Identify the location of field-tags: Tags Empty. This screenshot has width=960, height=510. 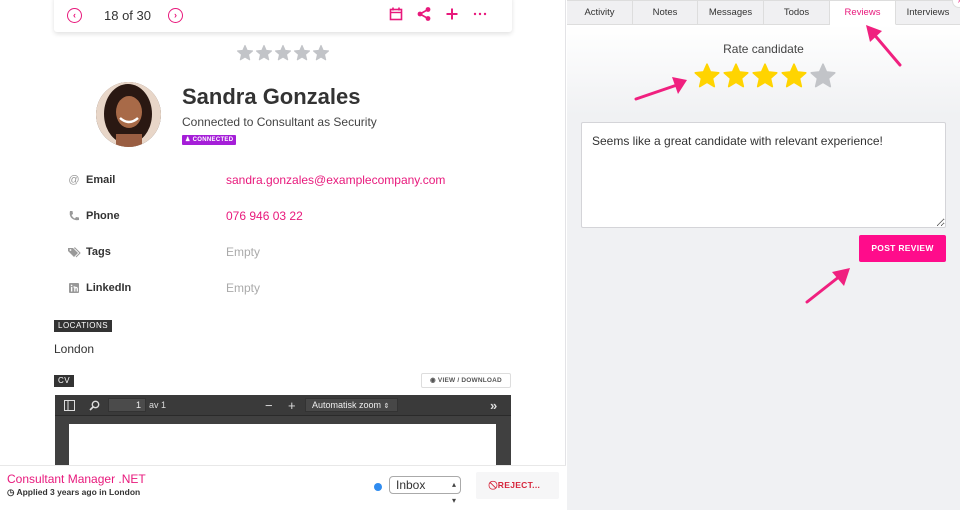
(298, 253).